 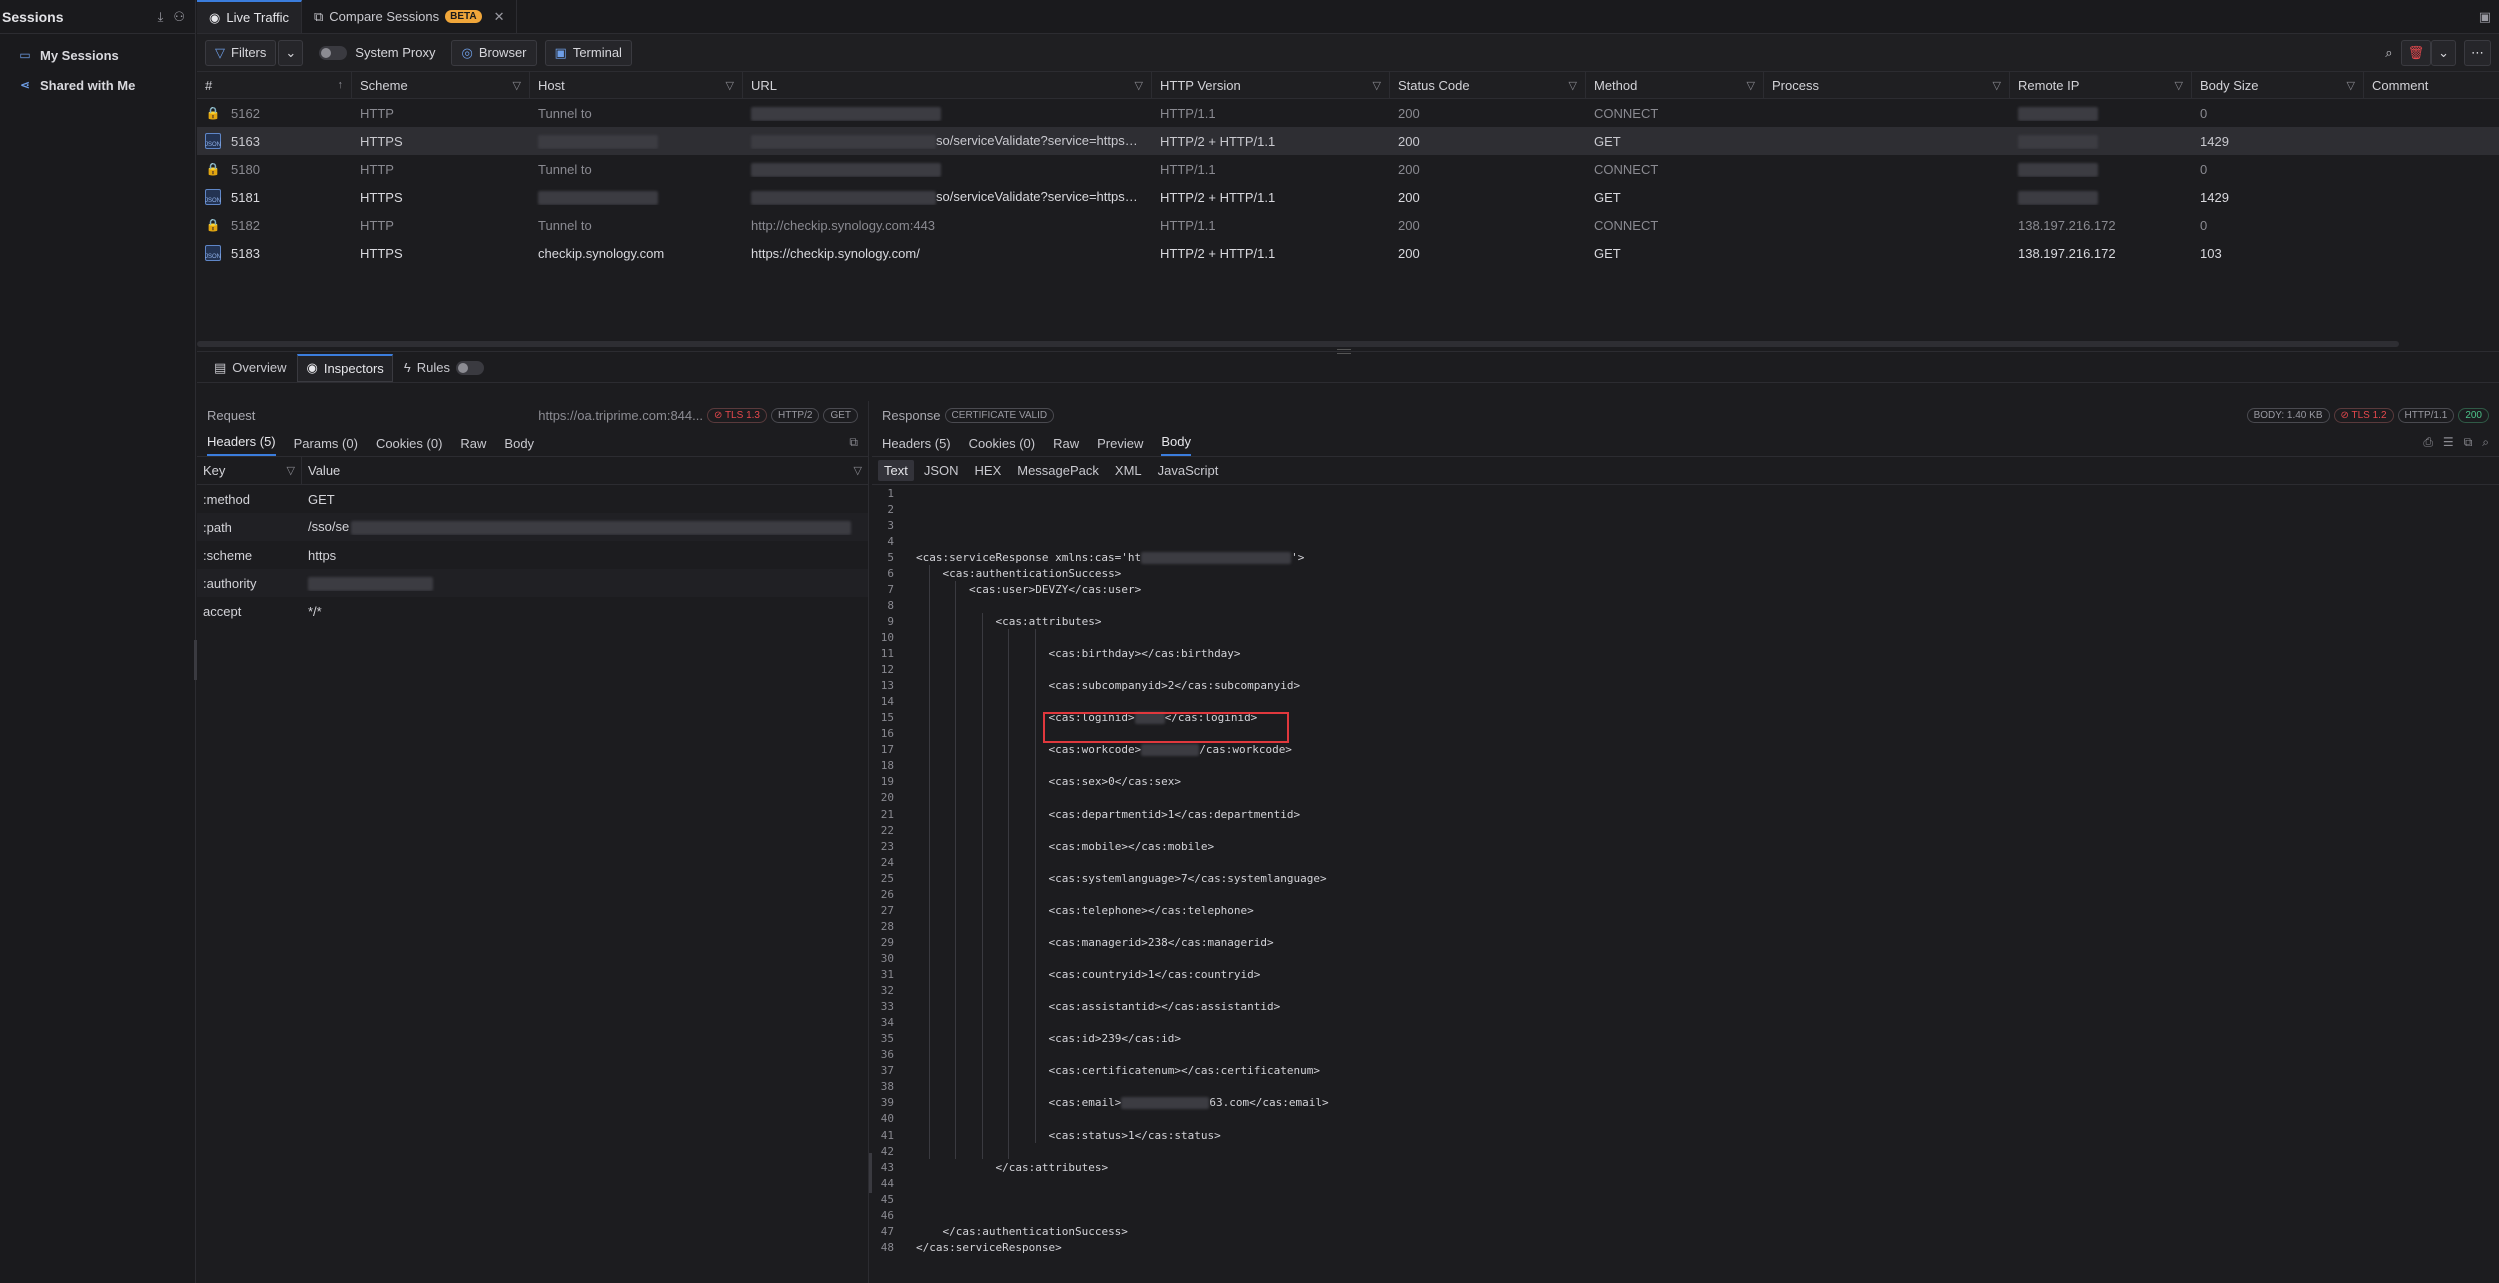 I want to click on tab-response-raw: Raw, so click(x=1066, y=446).